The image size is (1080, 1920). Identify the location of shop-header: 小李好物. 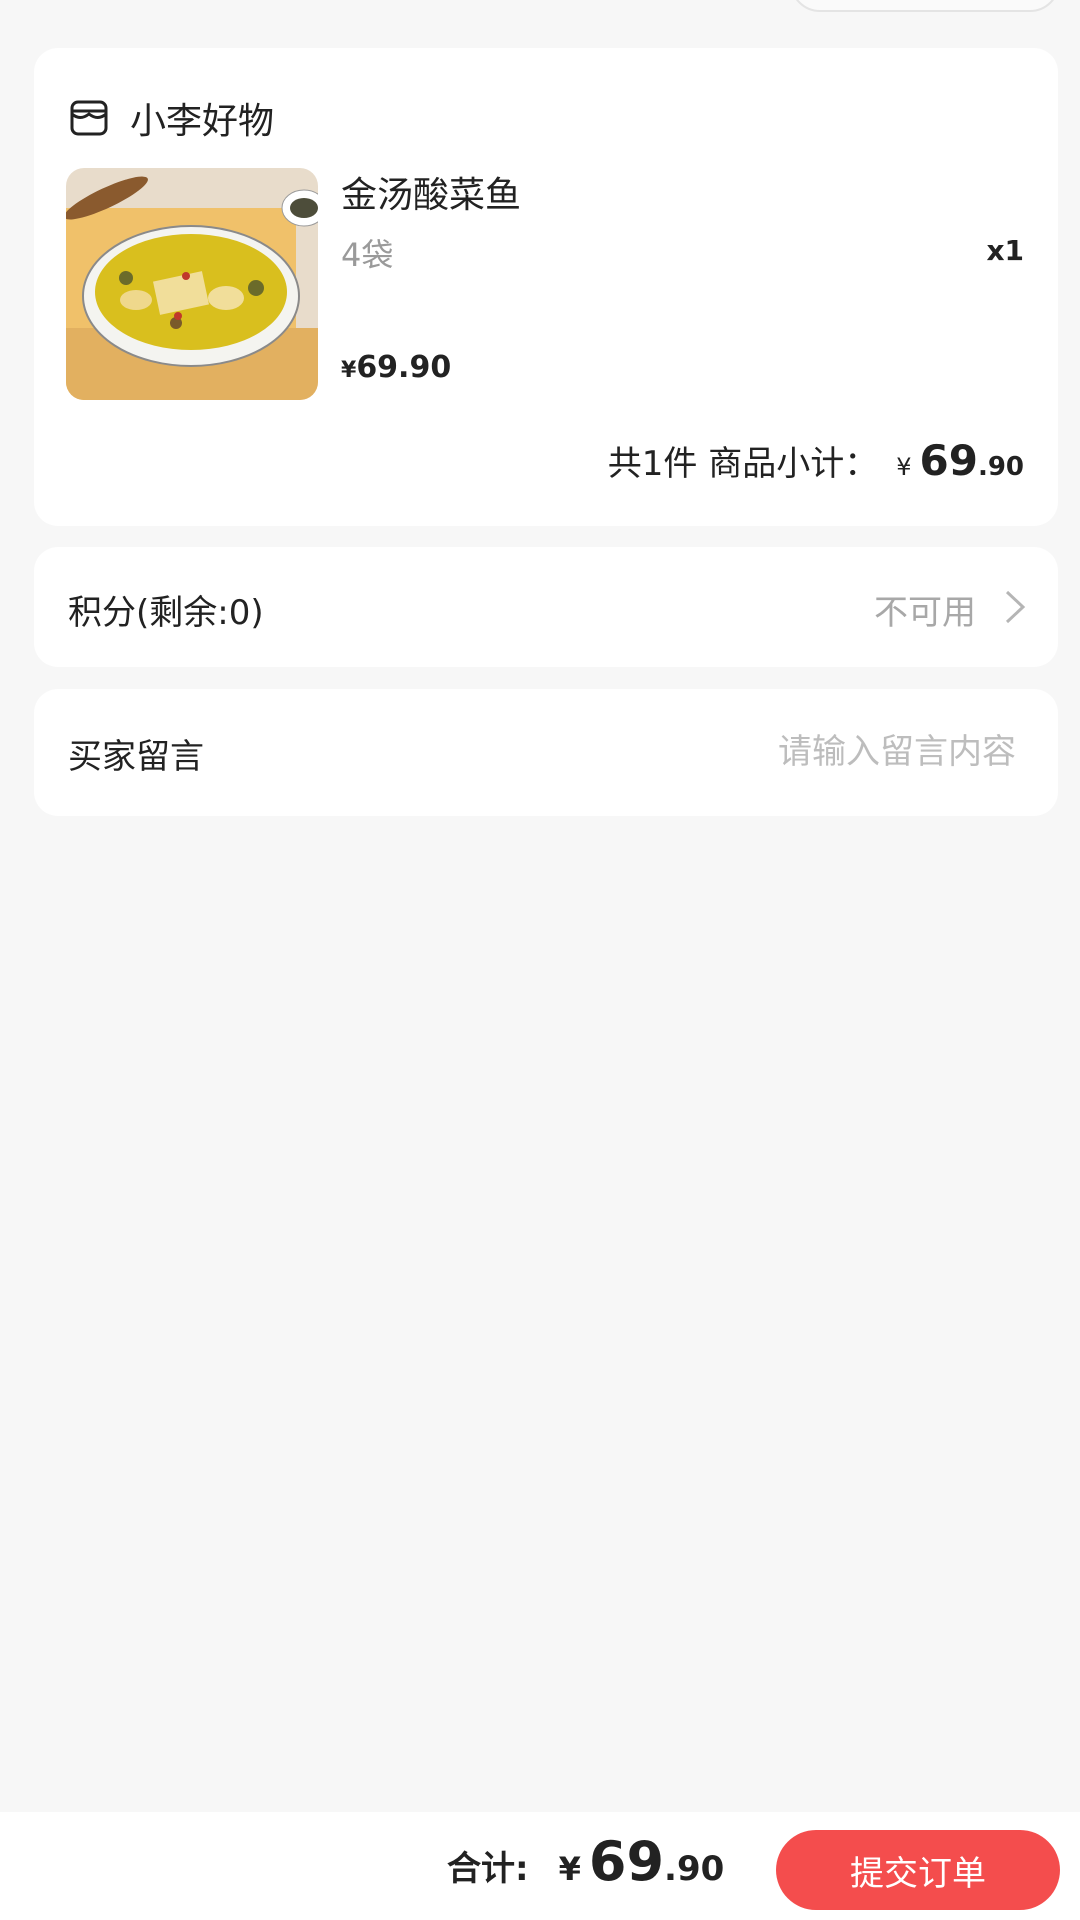
(171, 118).